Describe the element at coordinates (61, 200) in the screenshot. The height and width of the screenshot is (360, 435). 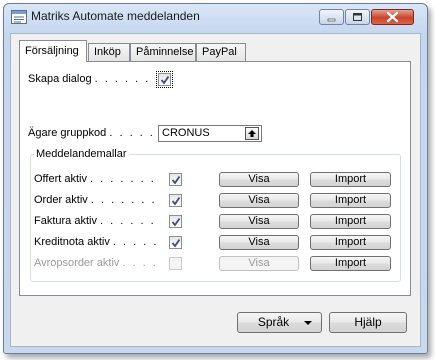
I see `order-aktiv-text: Order aktiv` at that location.